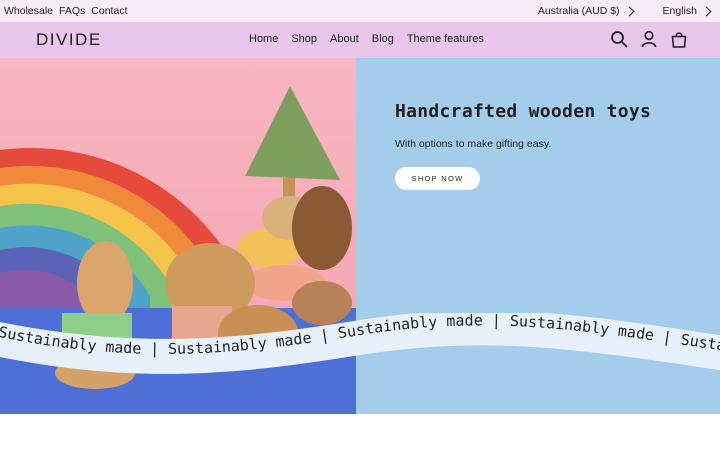 Image resolution: width=720 pixels, height=450 pixels. I want to click on hero-title: Handcrafted wooden toys, so click(523, 111).